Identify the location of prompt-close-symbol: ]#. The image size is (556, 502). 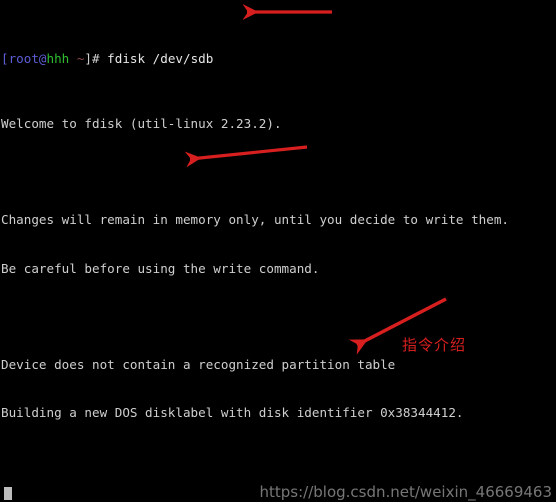
(96, 59).